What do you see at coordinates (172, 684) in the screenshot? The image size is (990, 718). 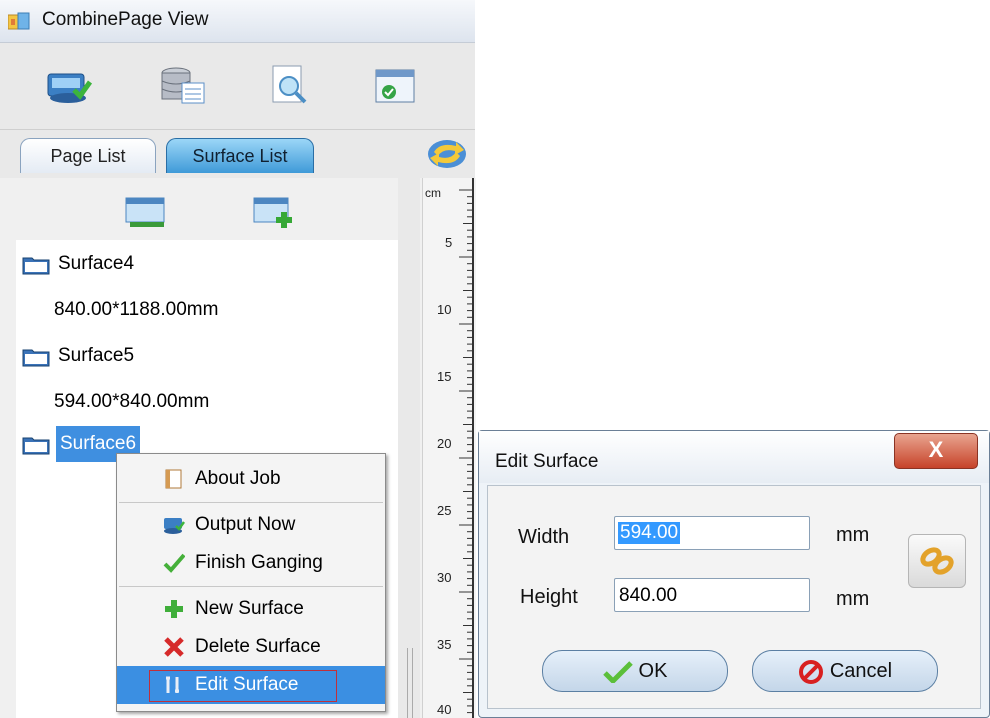 I see `tools-icon` at bounding box center [172, 684].